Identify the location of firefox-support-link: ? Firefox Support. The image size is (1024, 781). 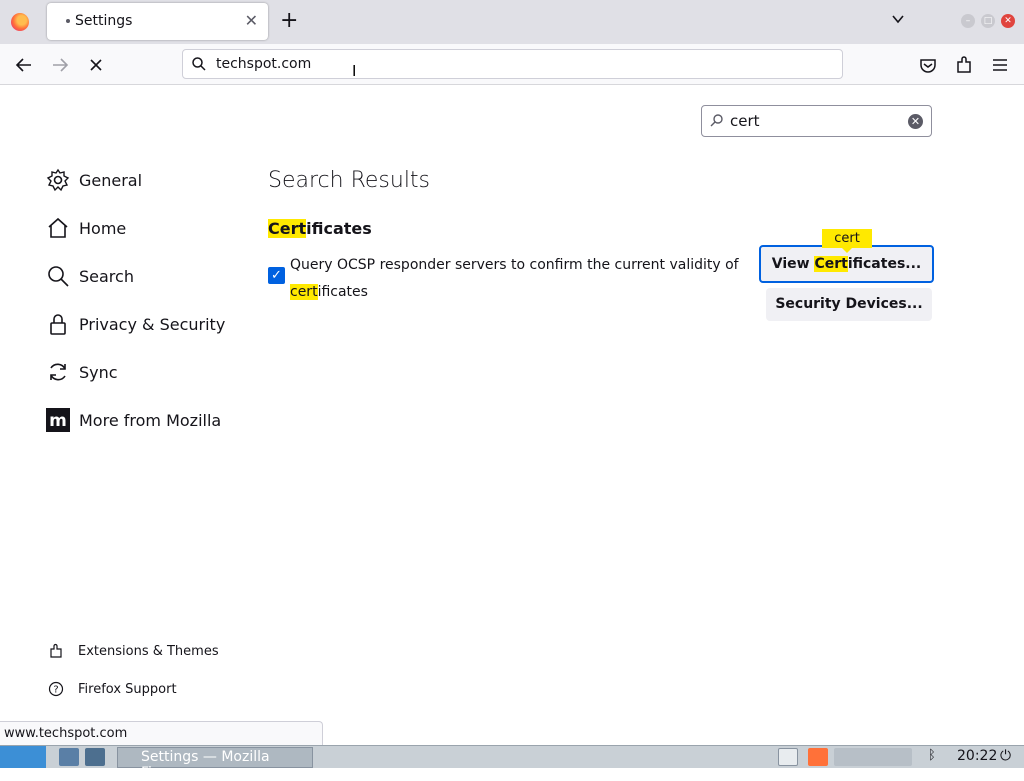
(112, 689).